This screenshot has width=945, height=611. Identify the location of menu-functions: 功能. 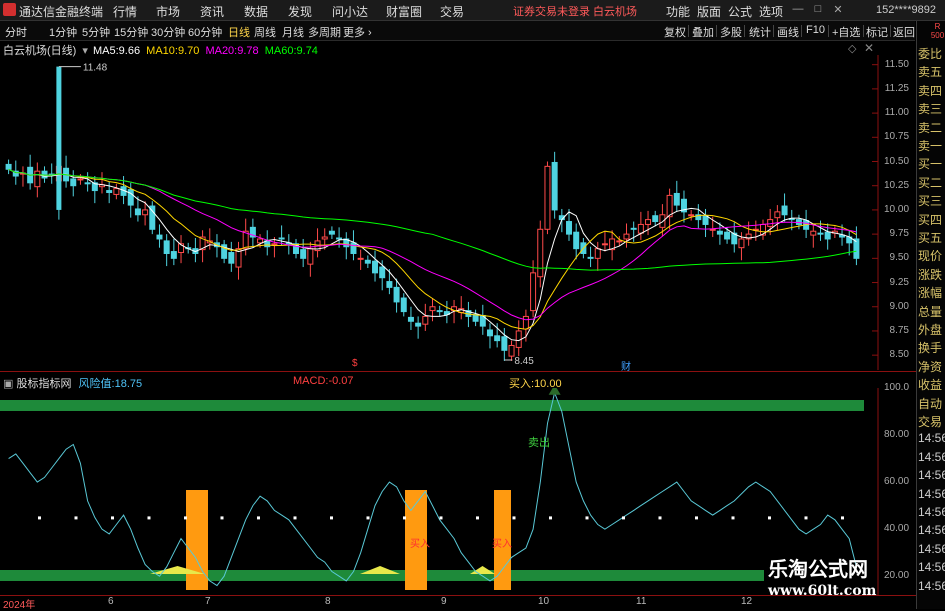
(678, 11).